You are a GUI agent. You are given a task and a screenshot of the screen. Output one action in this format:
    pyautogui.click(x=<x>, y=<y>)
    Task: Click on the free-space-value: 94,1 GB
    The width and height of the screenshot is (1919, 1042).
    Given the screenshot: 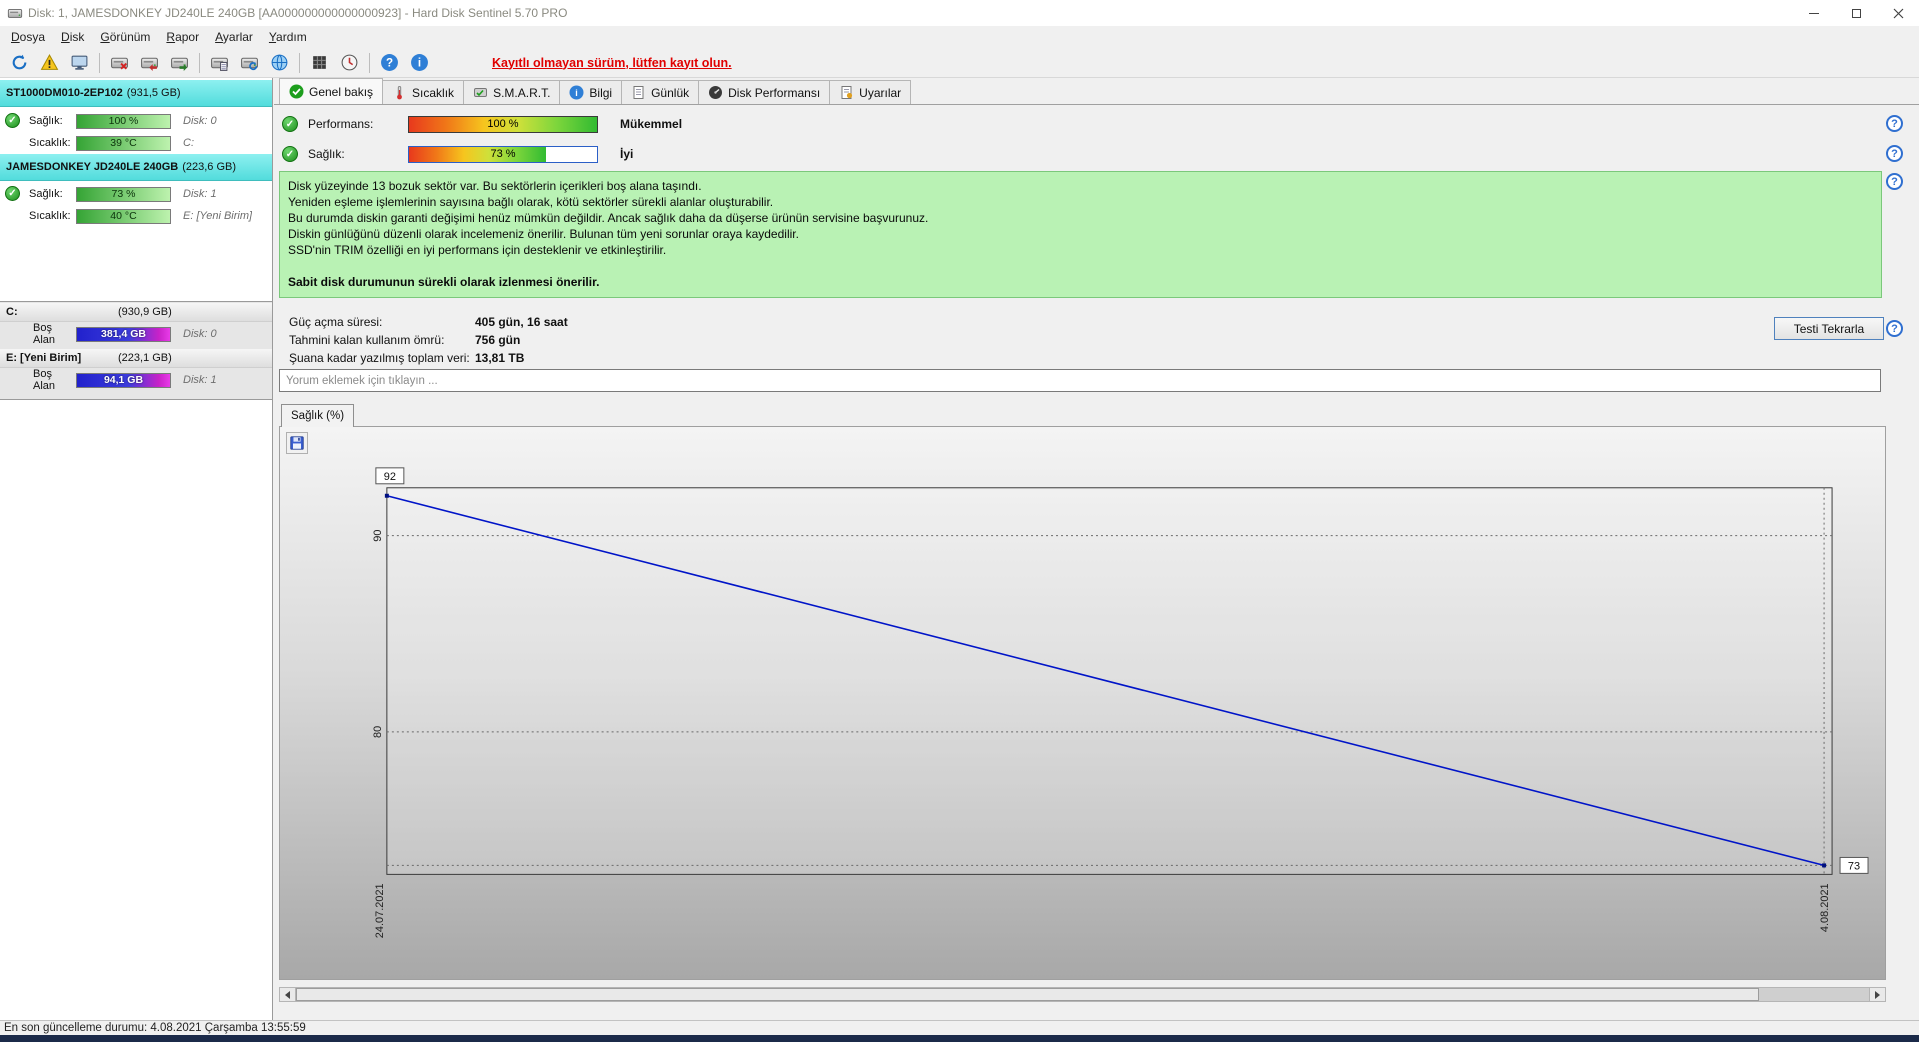 What is the action you would take?
    pyautogui.click(x=123, y=380)
    